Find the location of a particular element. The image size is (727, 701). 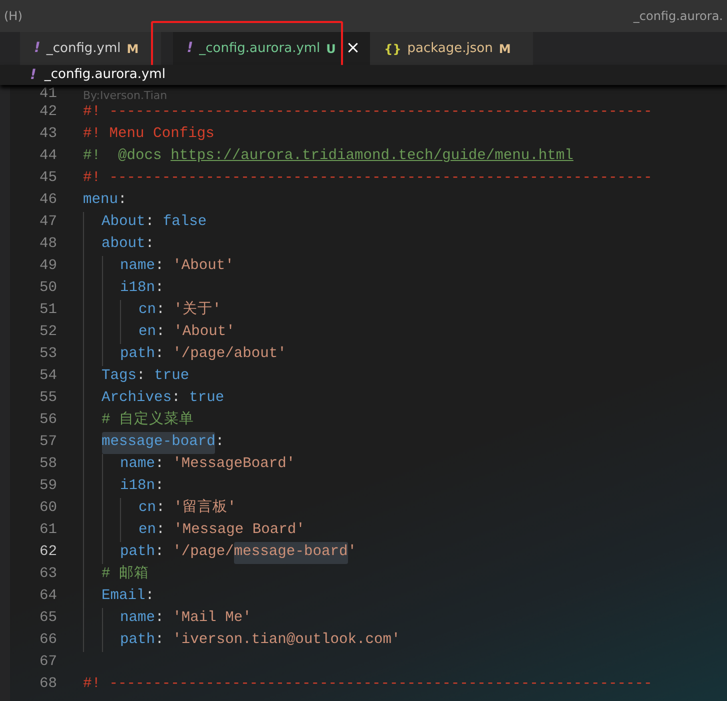

editor-tab: {} package.json M is located at coordinates (451, 48).